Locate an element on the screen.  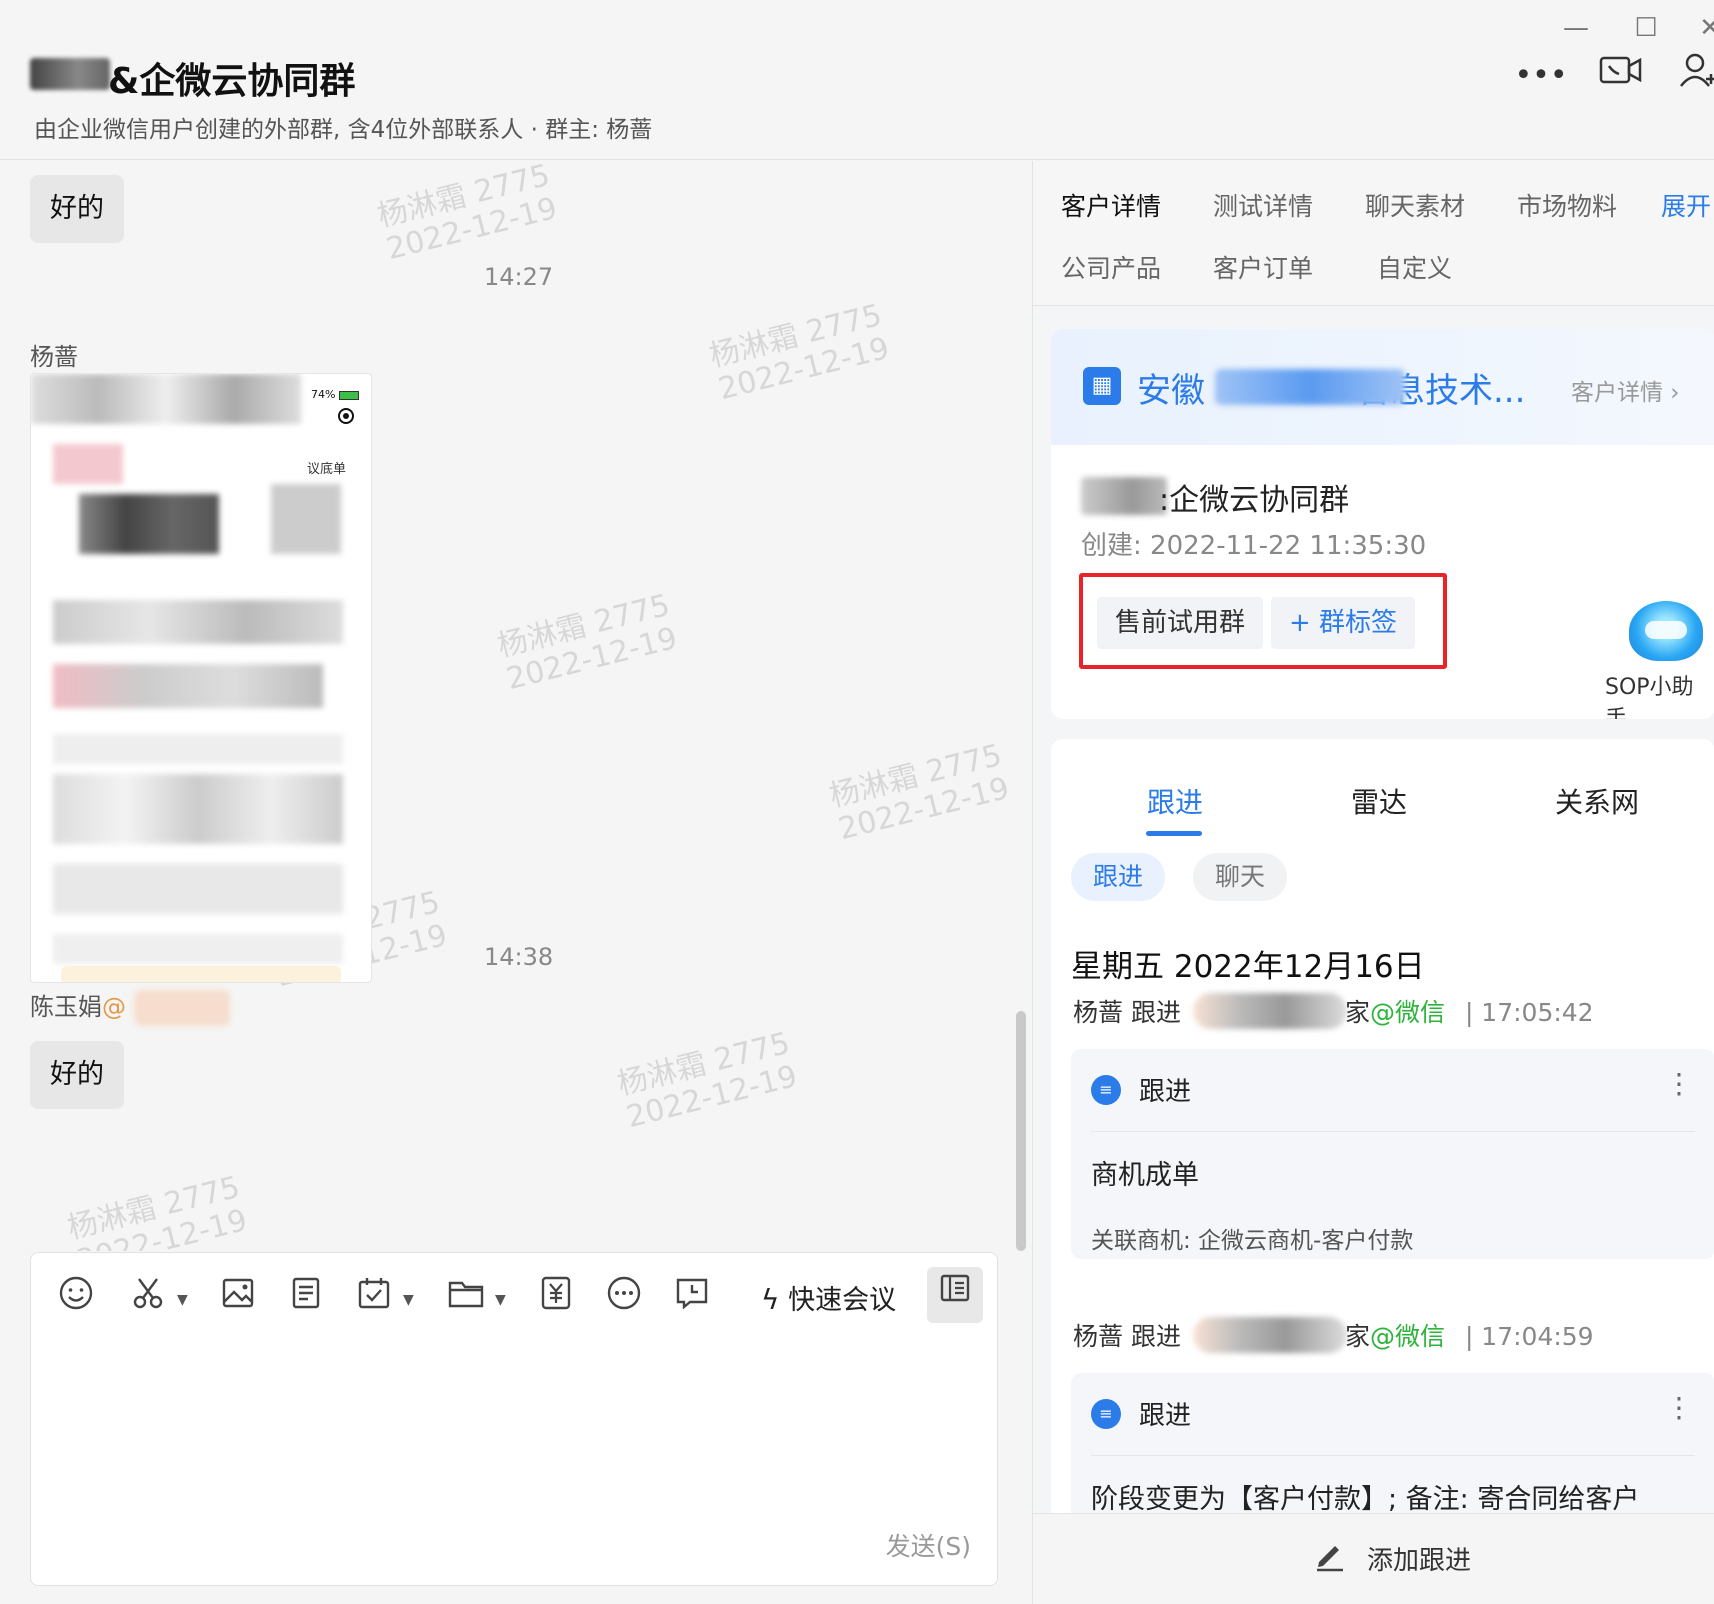
scissors-icon is located at coordinates (148, 1300).